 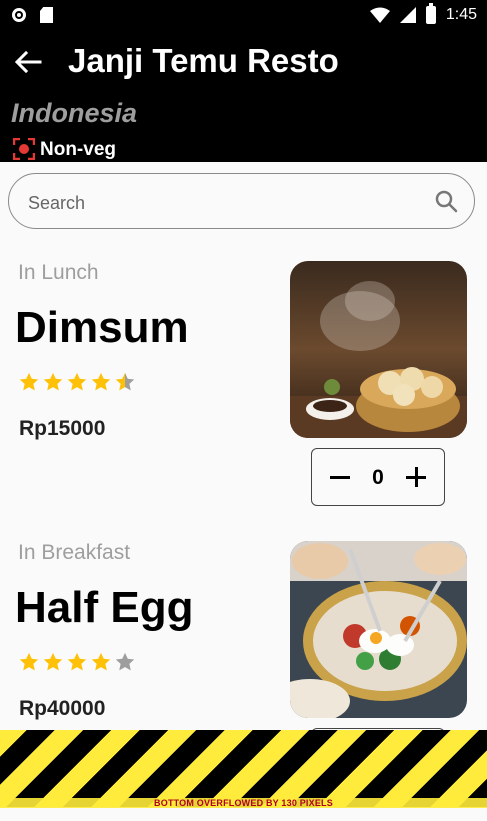 What do you see at coordinates (104, 607) in the screenshot?
I see `item-name: Half Egg` at bounding box center [104, 607].